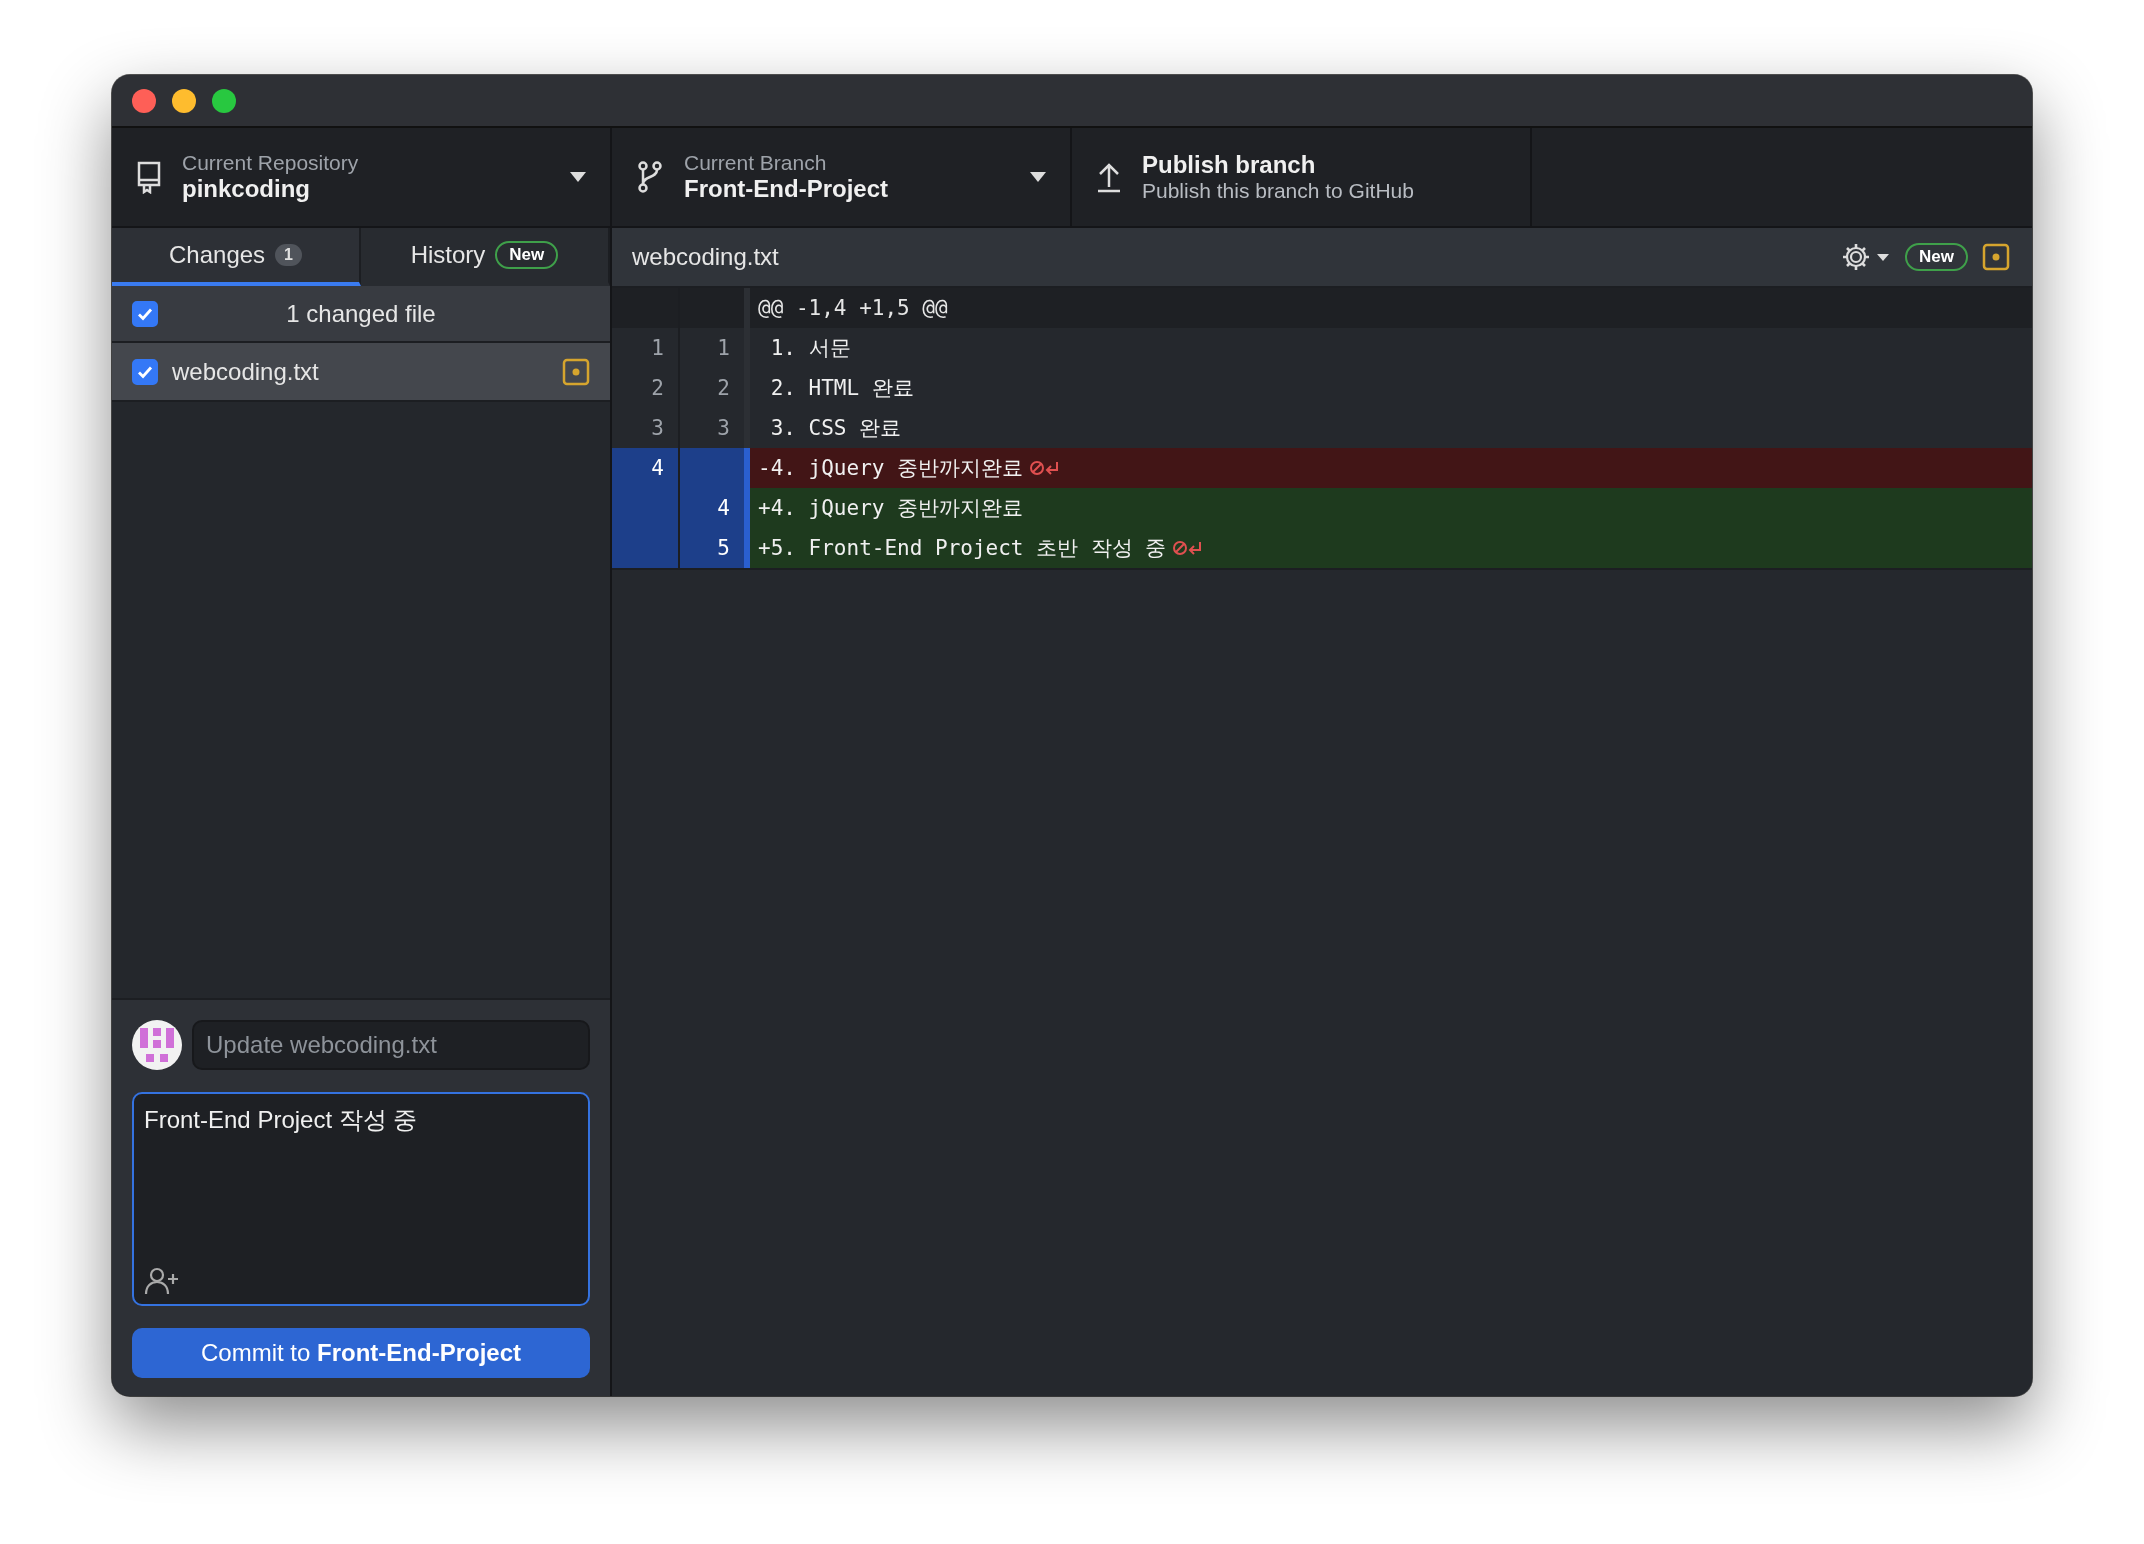 Image resolution: width=2144 pixels, height=1544 pixels. I want to click on diff-file-name: webcoding.txt, so click(706, 257).